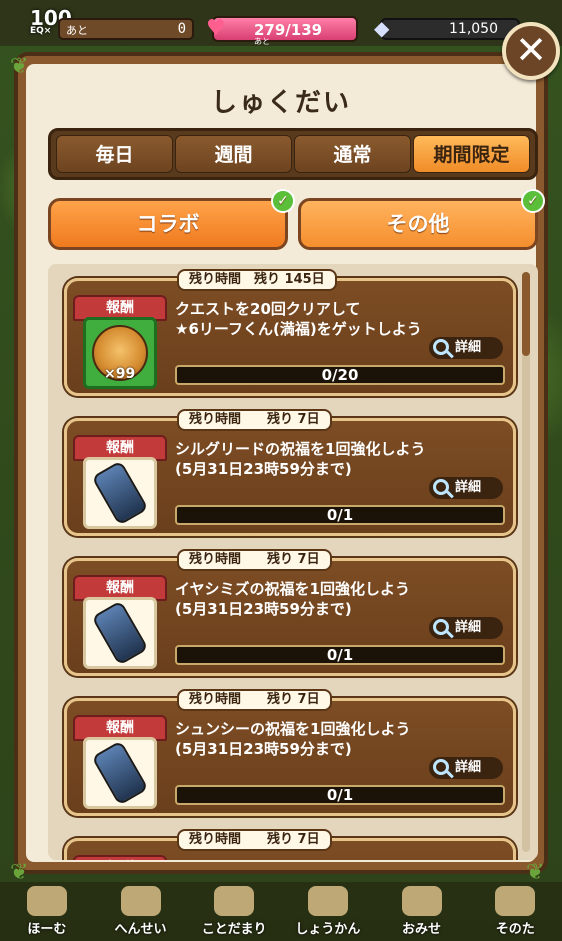  I want to click on tab-normal: 通常, so click(352, 154).